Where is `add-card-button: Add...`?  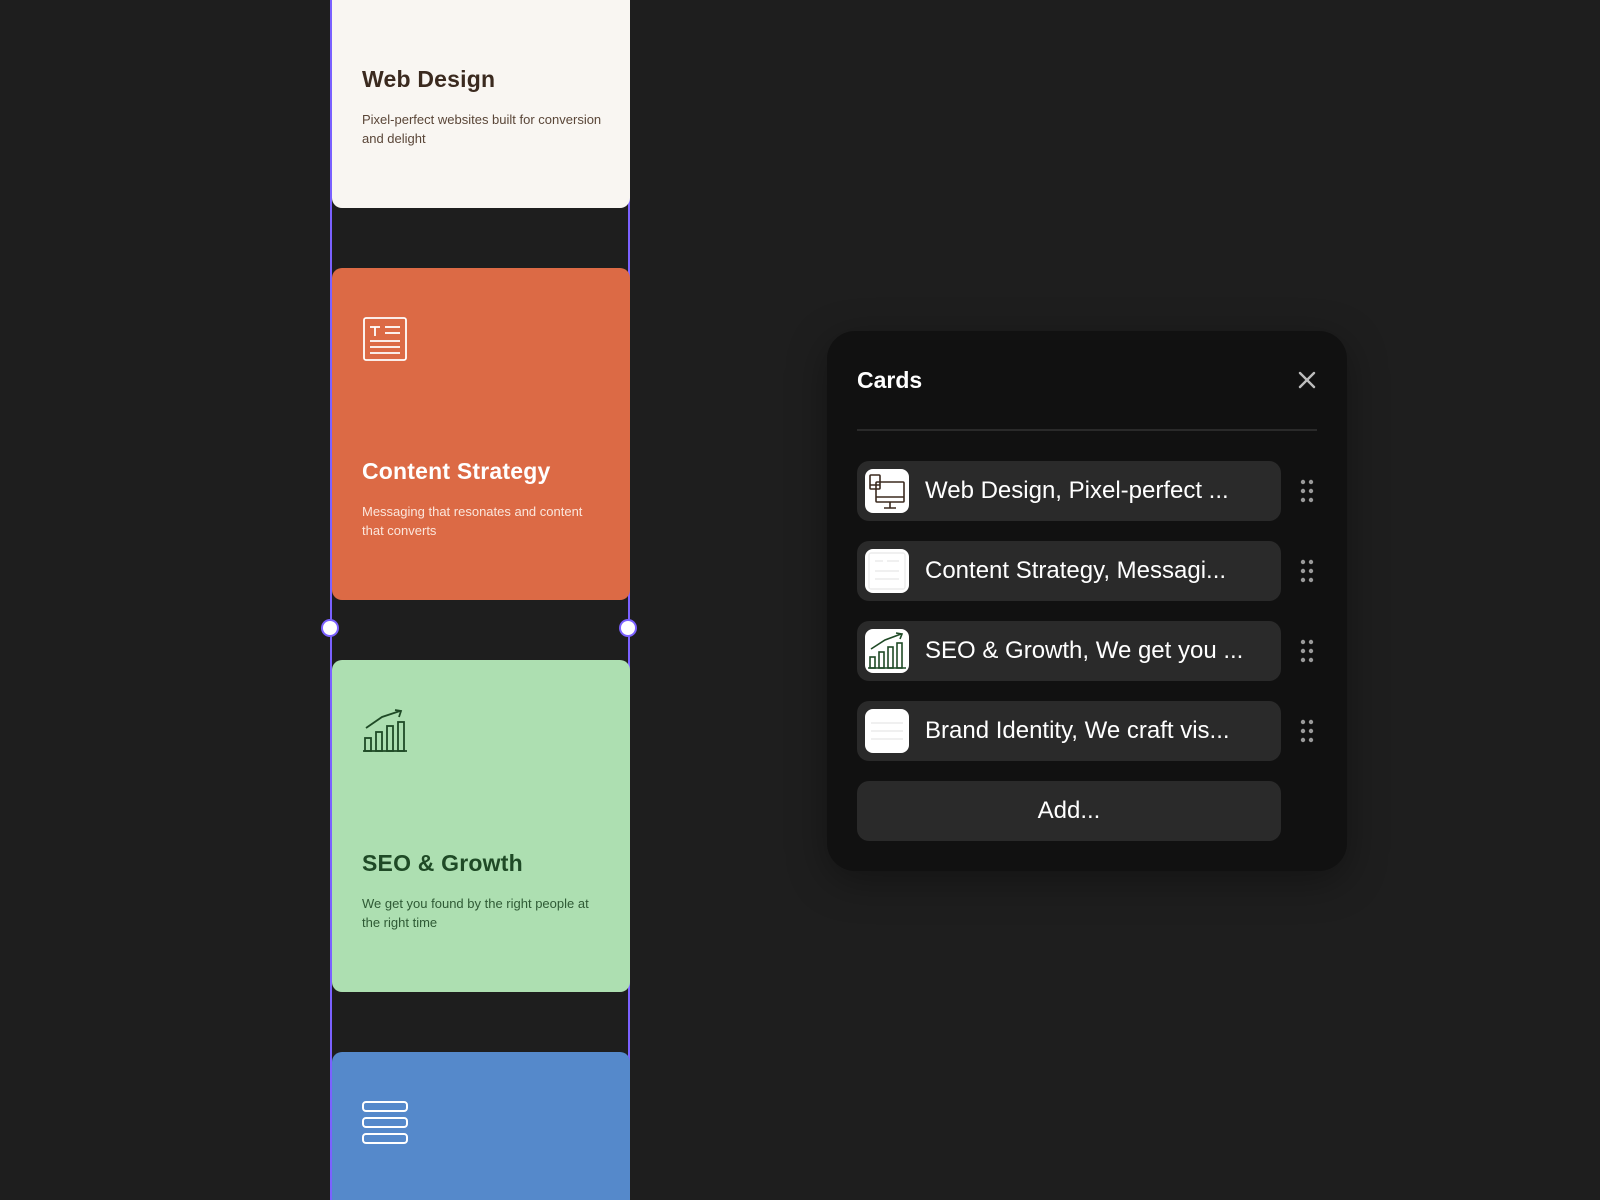 add-card-button: Add... is located at coordinates (1069, 811).